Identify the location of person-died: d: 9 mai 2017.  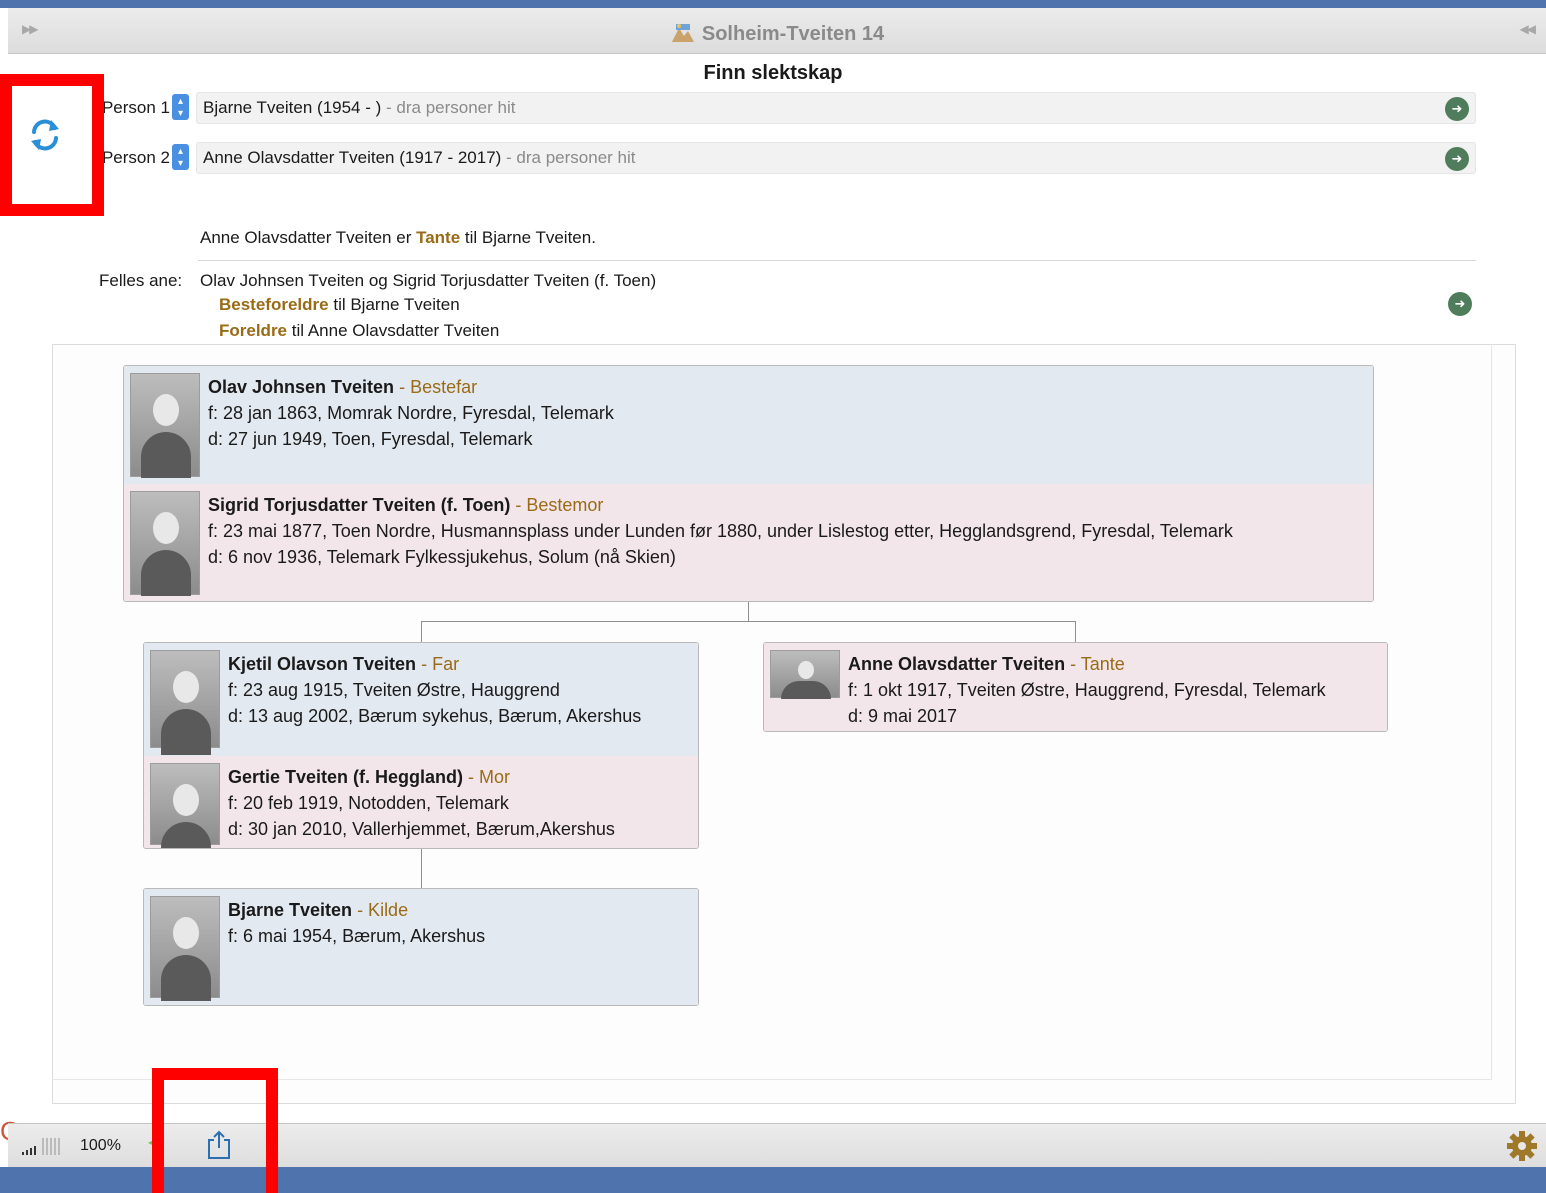
(903, 716).